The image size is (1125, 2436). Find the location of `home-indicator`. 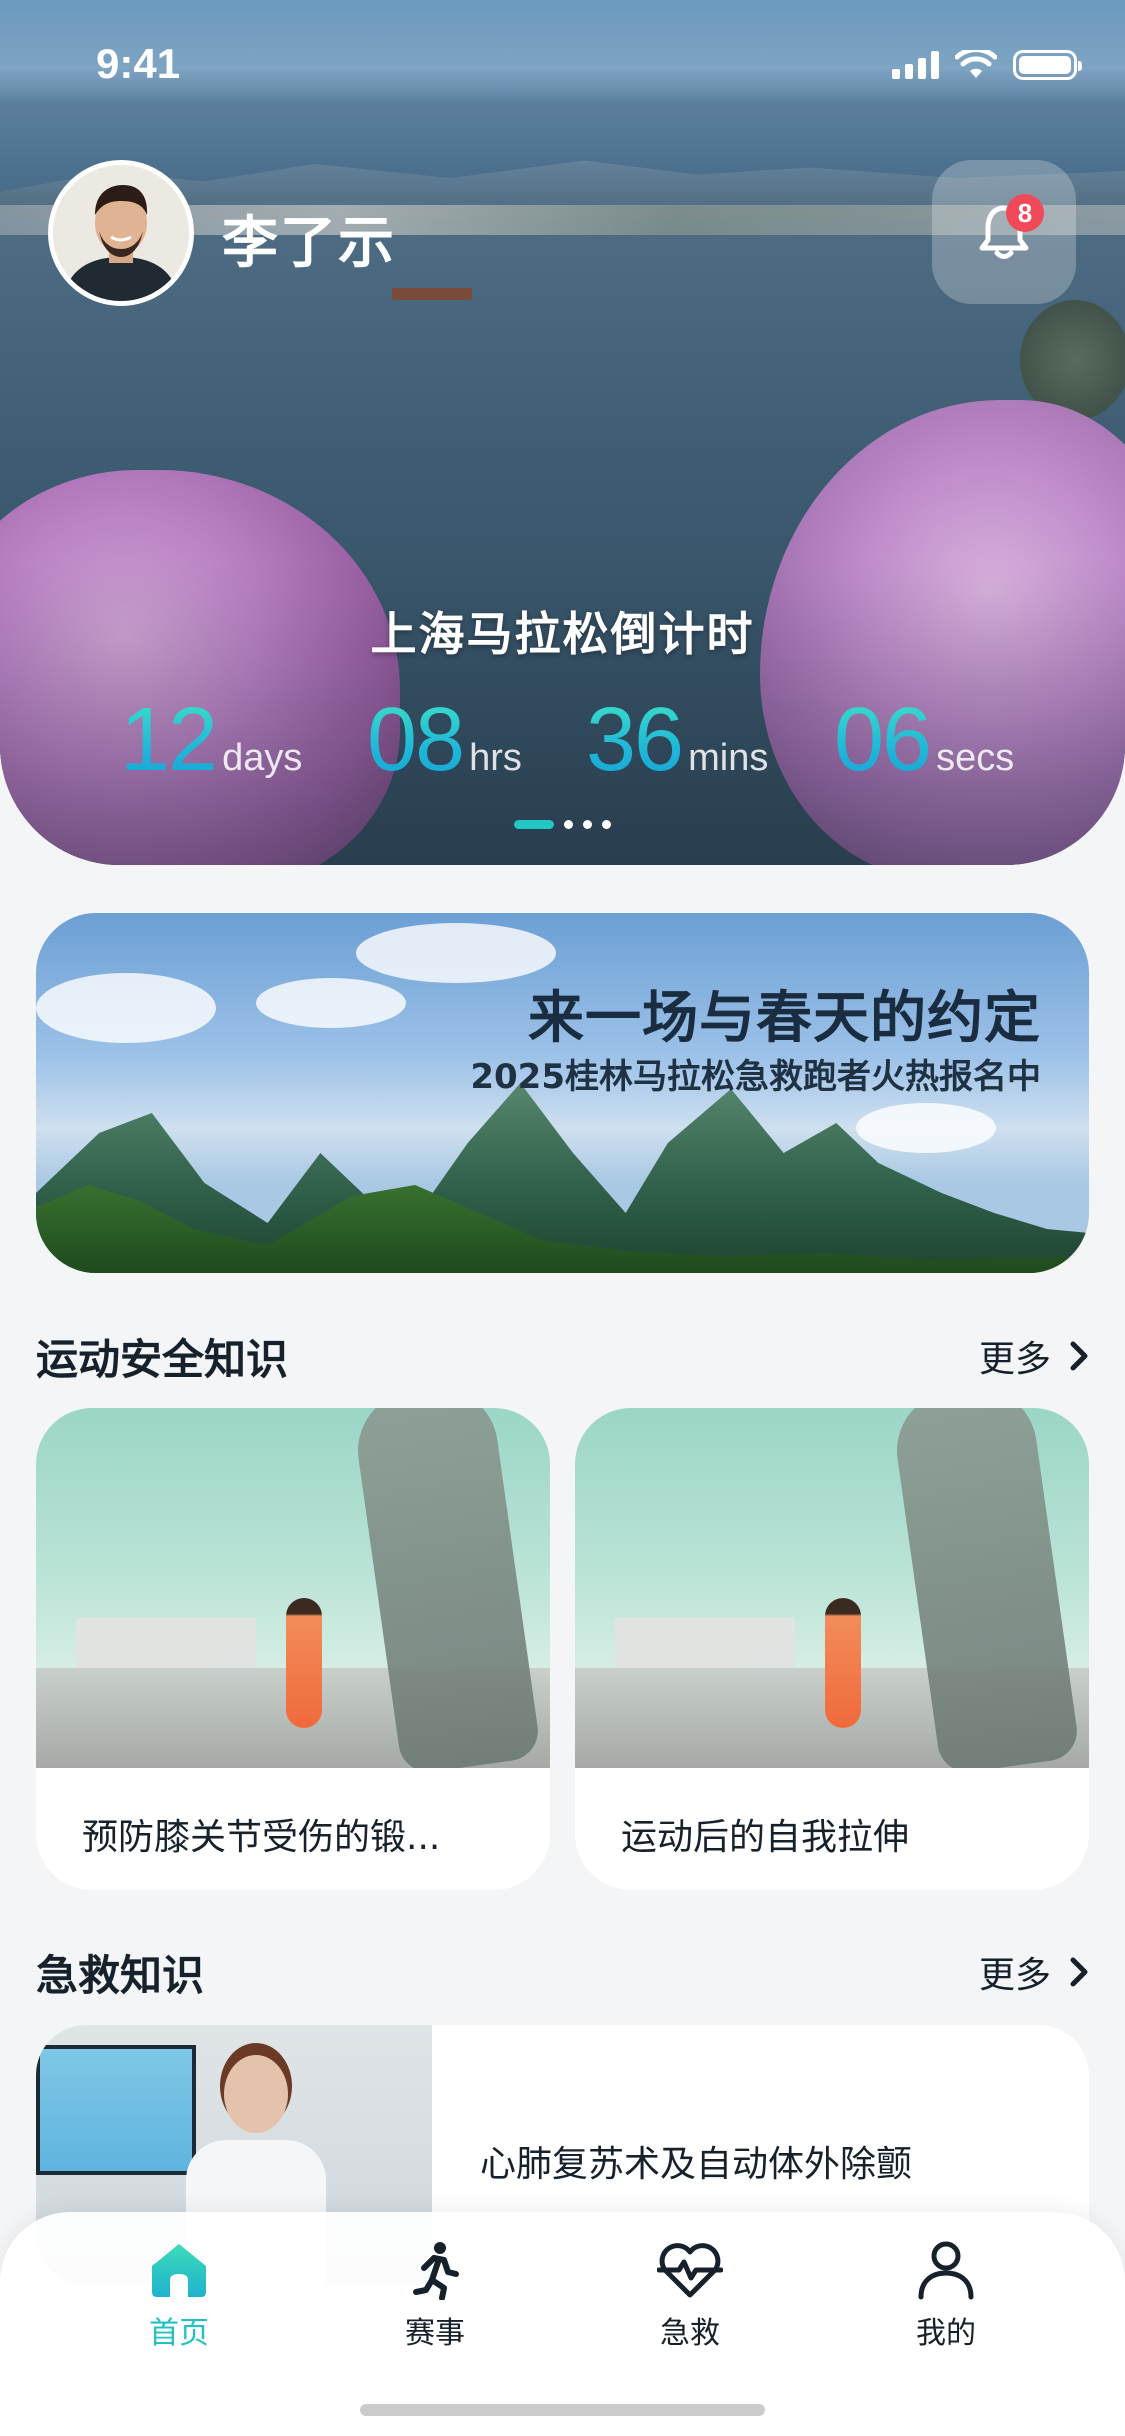

home-indicator is located at coordinates (562, 2410).